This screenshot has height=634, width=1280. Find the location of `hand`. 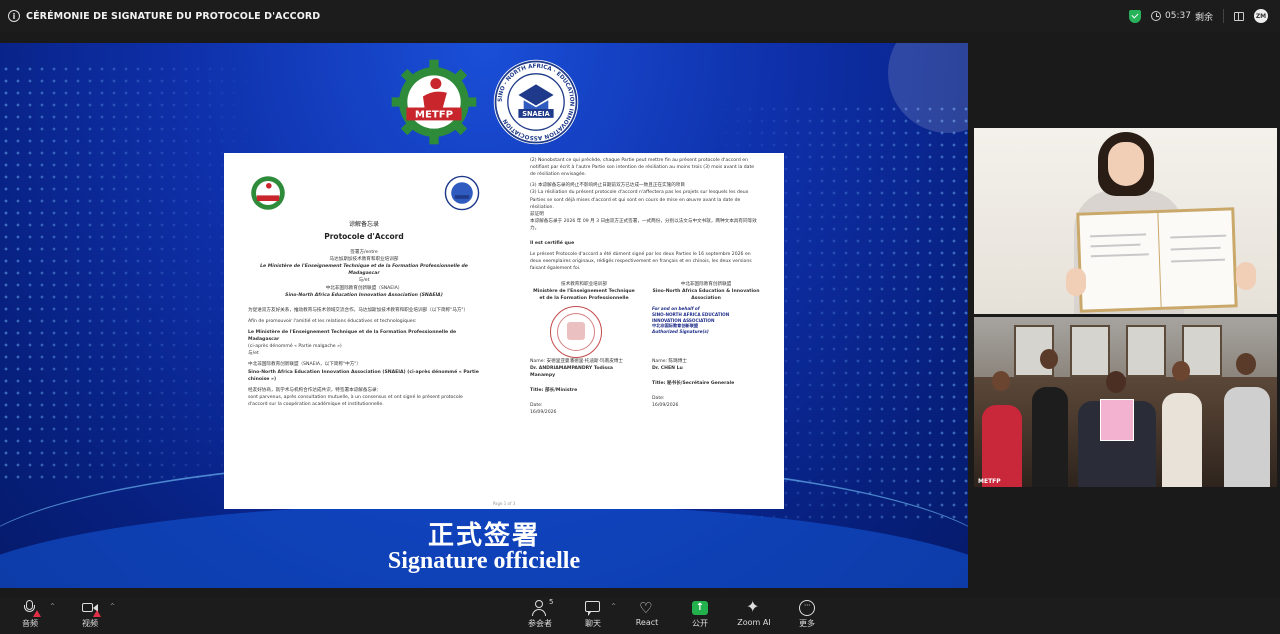

hand is located at coordinates (1076, 282).